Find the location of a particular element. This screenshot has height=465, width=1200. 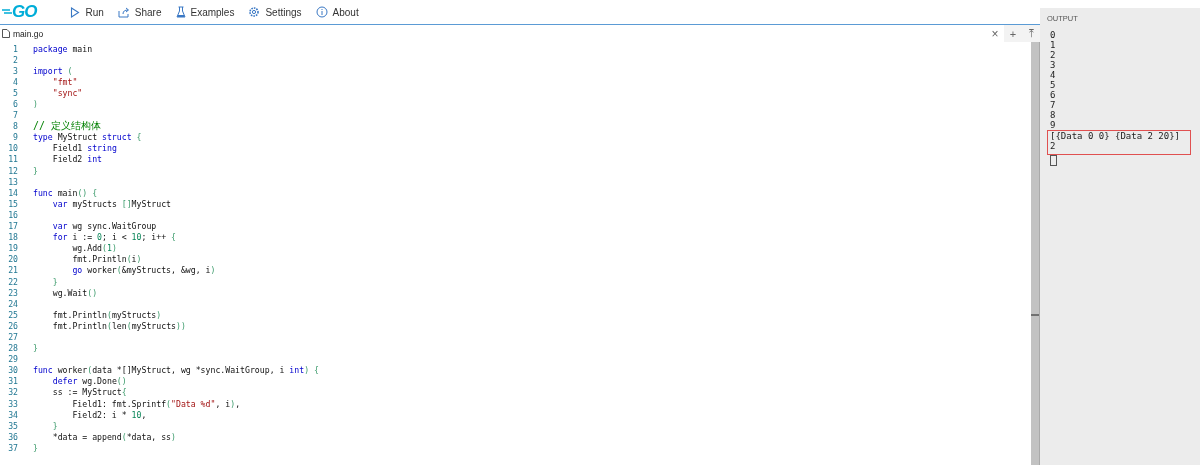

output-line: [{Data 0 0} {Data 2 20}] is located at coordinates (1119, 135).